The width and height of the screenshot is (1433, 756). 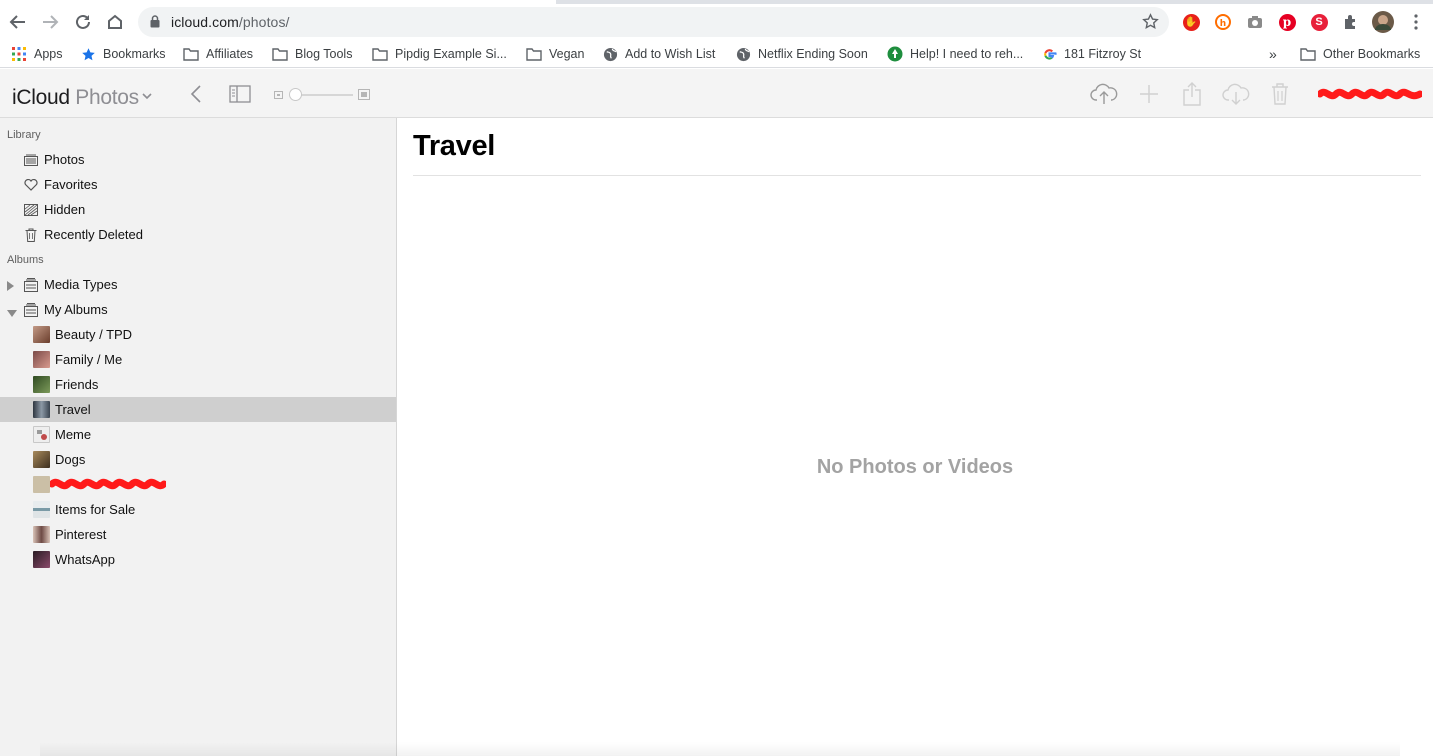 What do you see at coordinates (198, 409) in the screenshot?
I see `sidebar-album-travel: Travel` at bounding box center [198, 409].